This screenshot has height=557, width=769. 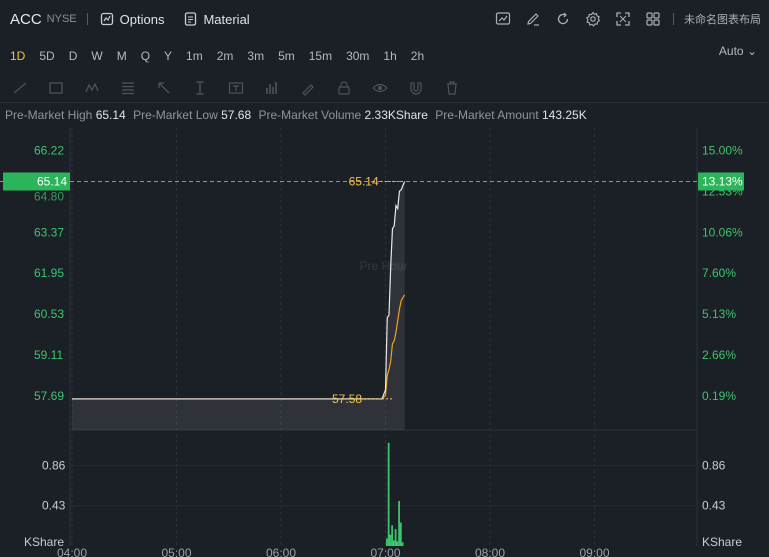 What do you see at coordinates (54, 506) in the screenshot?
I see `vol-tick-label: 0.43` at bounding box center [54, 506].